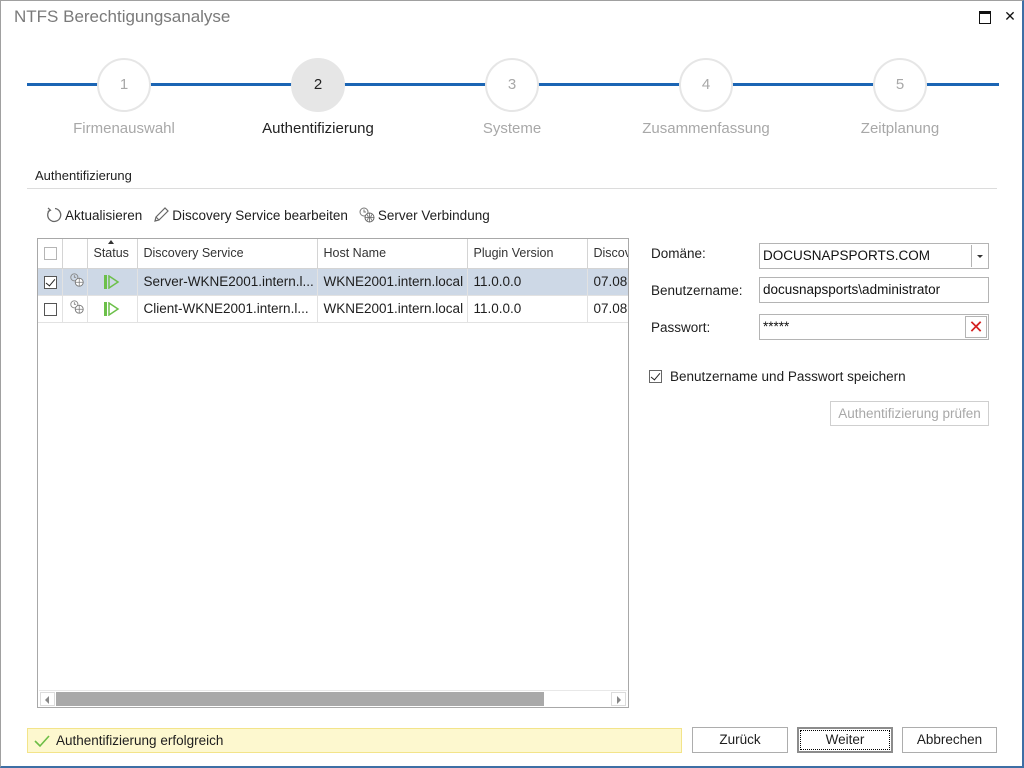  I want to click on edit-discovery-service-button: Discovery Service bearbeiten, so click(250, 215).